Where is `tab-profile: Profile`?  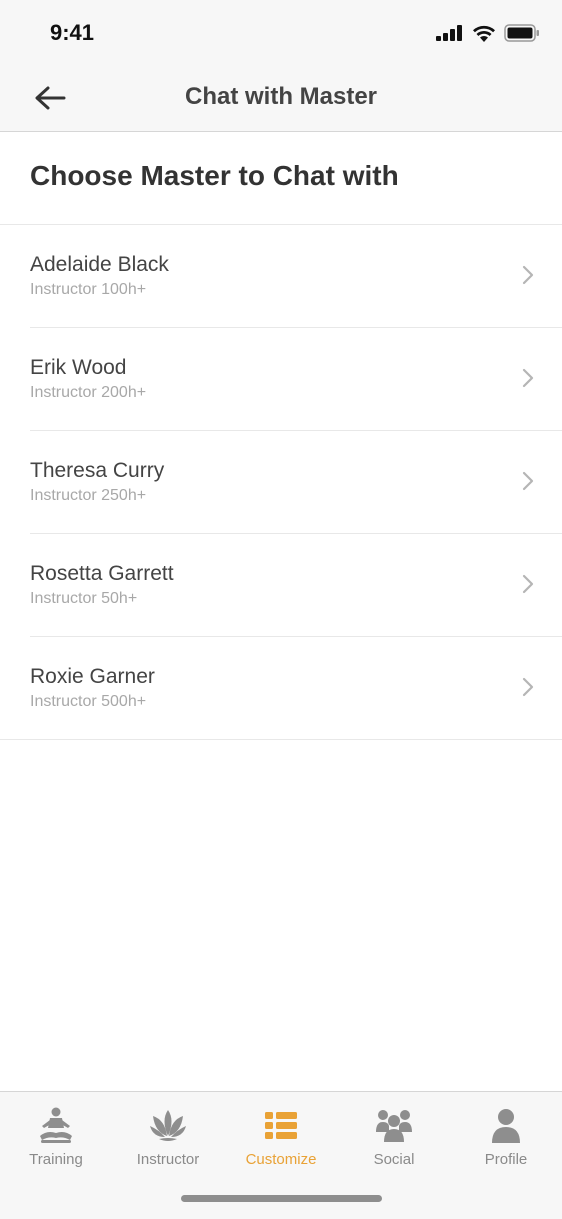 tab-profile: Profile is located at coordinates (506, 1137).